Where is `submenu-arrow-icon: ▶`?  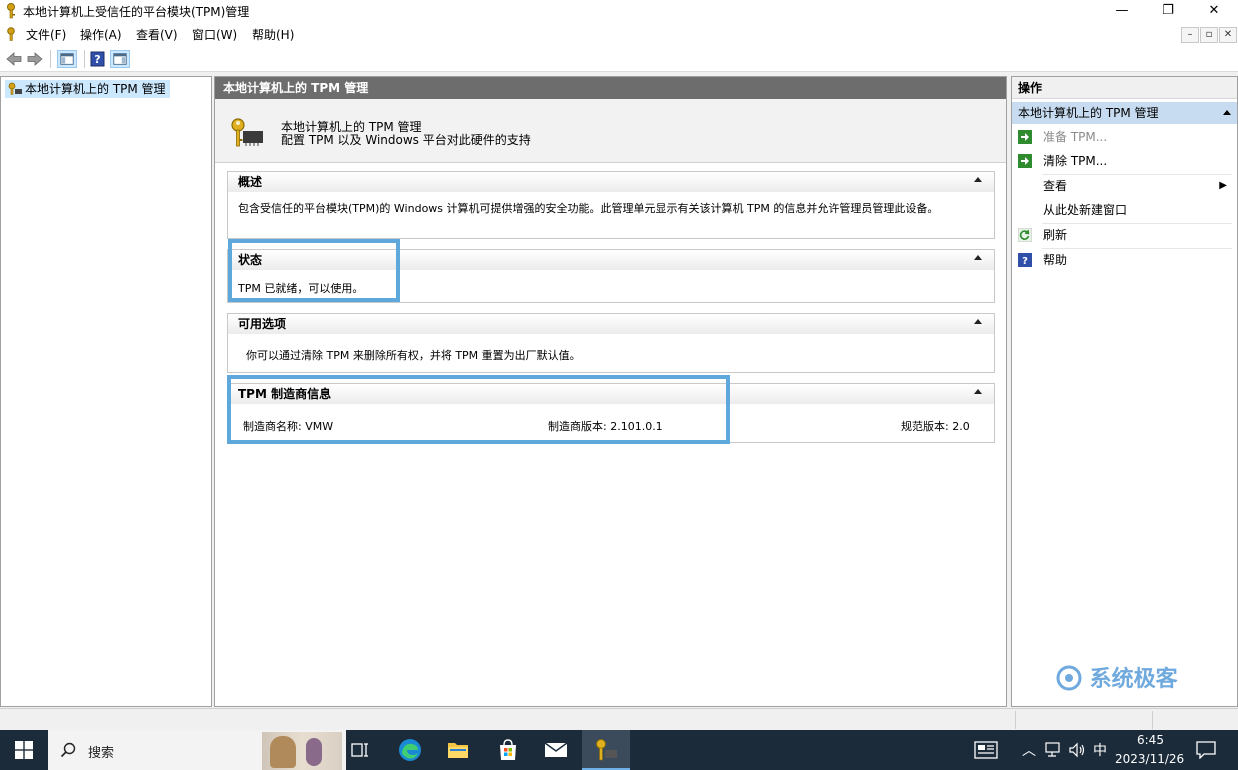 submenu-arrow-icon: ▶ is located at coordinates (1223, 185).